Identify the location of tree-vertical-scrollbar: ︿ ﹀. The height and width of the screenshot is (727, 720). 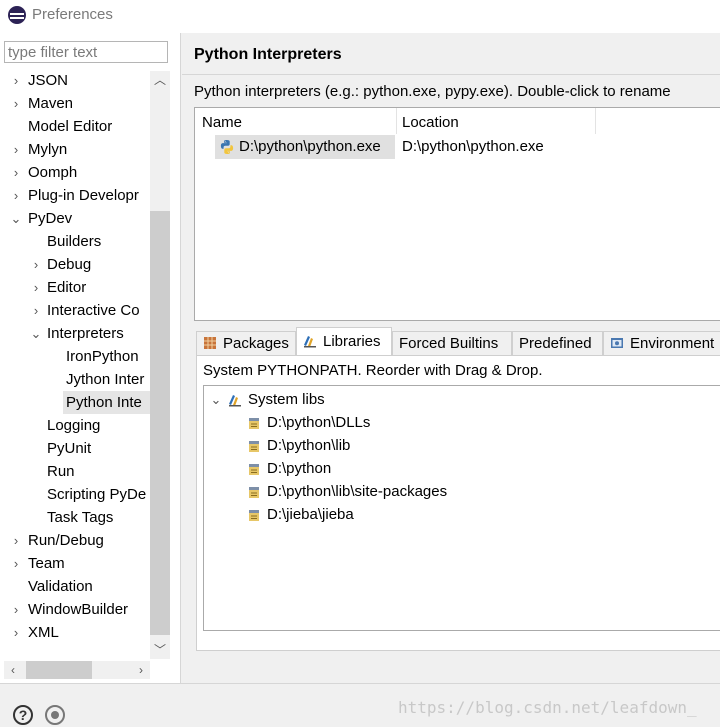
(160, 365).